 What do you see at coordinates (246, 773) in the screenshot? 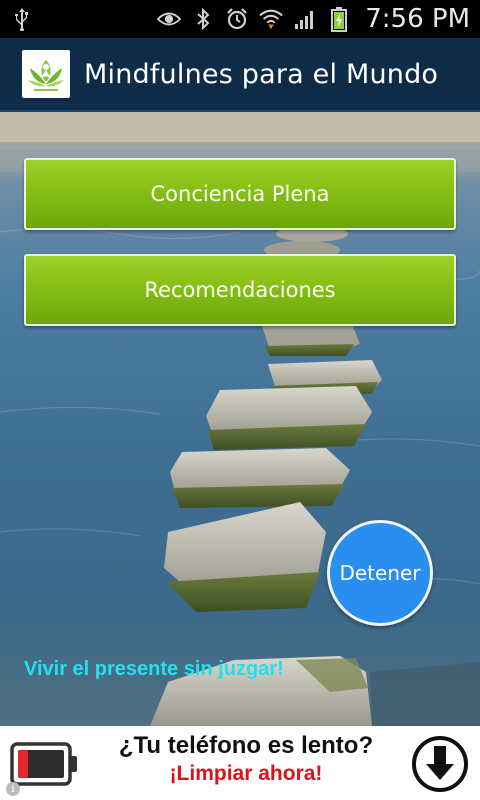
I see `ad-cta: ¡Limpiar ahora!` at bounding box center [246, 773].